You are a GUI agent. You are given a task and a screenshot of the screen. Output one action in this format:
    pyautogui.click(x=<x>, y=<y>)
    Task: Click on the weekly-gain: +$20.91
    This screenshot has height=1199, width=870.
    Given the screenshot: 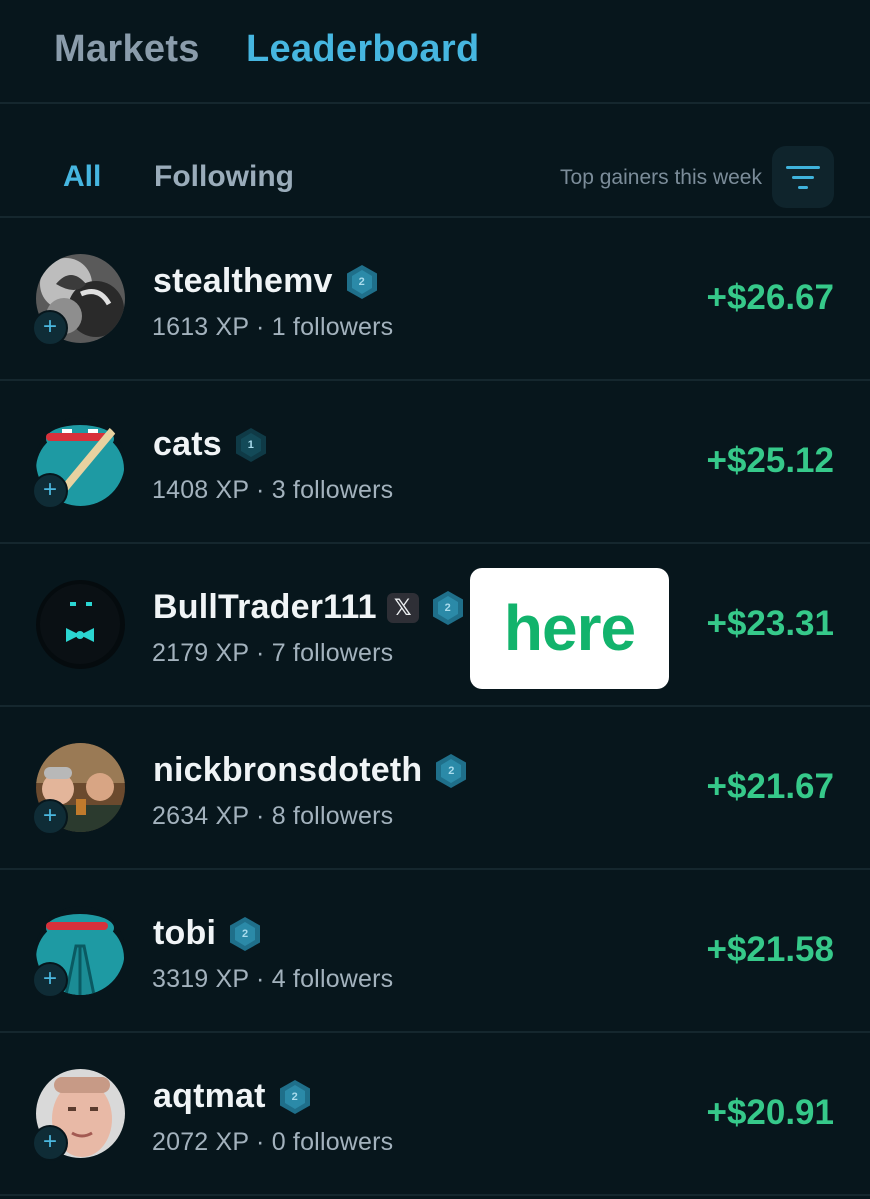 What is the action you would take?
    pyautogui.click(x=770, y=1112)
    